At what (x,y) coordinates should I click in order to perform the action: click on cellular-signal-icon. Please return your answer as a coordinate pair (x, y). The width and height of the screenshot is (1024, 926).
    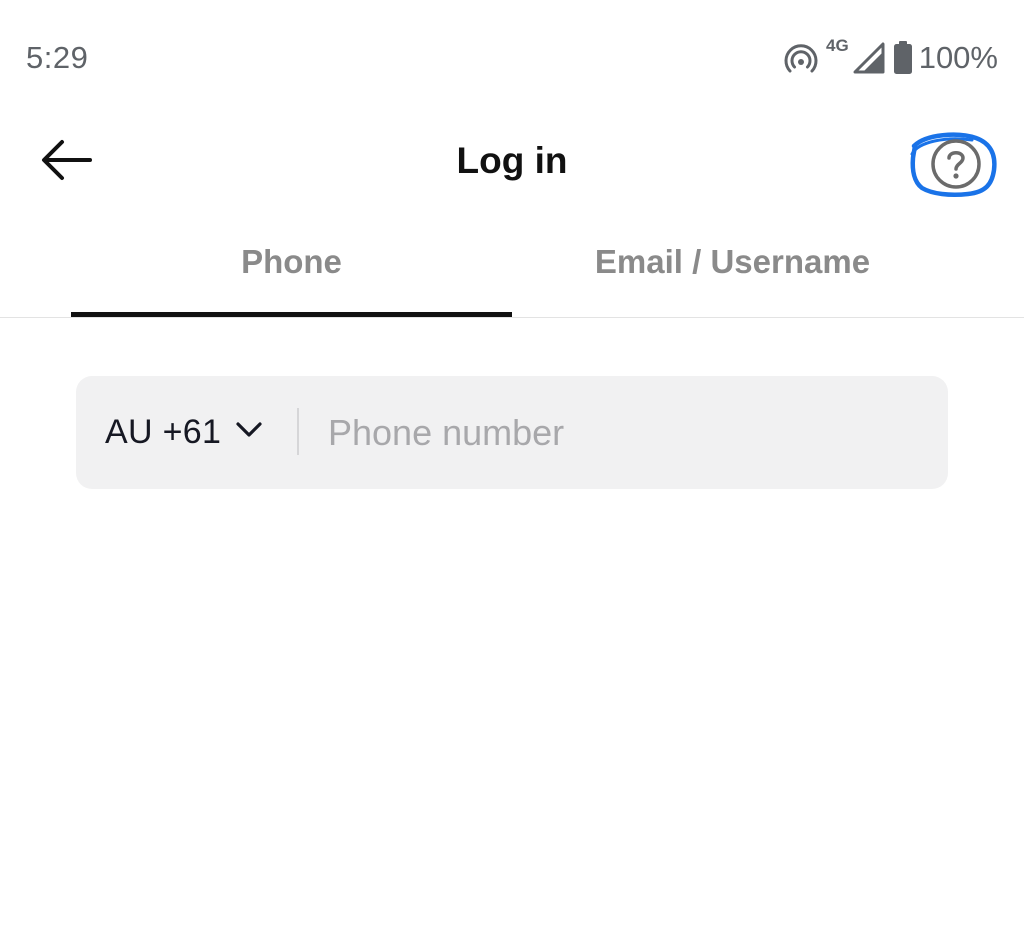
    Looking at the image, I should click on (869, 58).